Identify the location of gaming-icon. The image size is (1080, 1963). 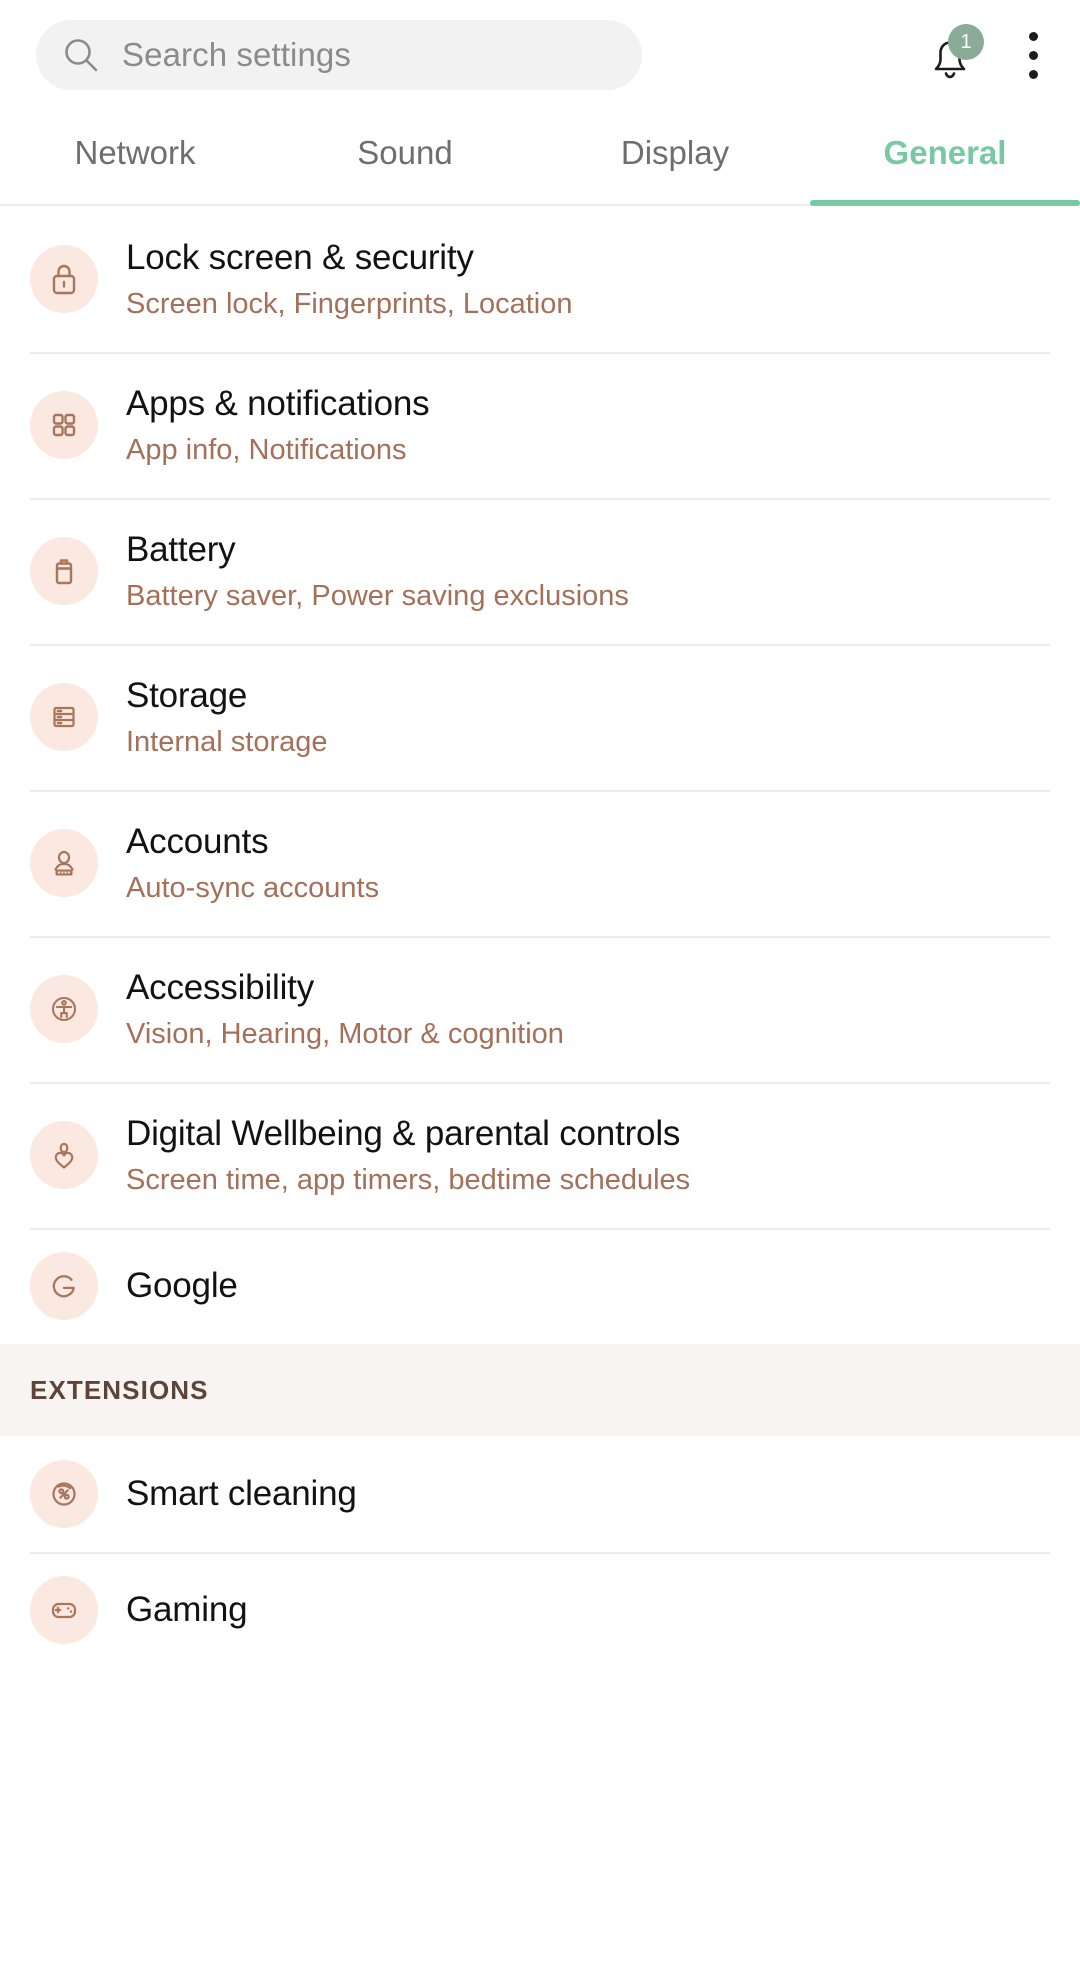
(64, 1610).